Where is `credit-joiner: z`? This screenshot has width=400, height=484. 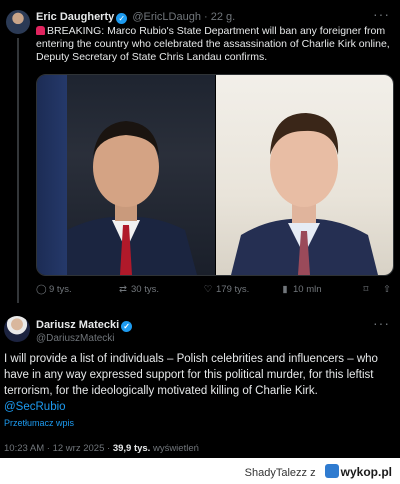
credit-joiner: z is located at coordinates (313, 473).